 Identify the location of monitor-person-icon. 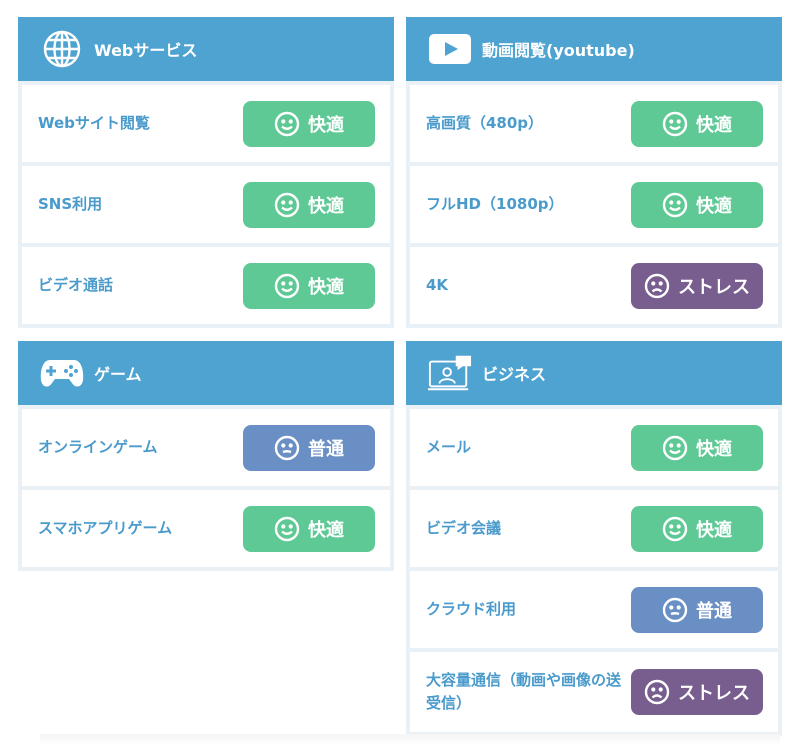
(450, 373).